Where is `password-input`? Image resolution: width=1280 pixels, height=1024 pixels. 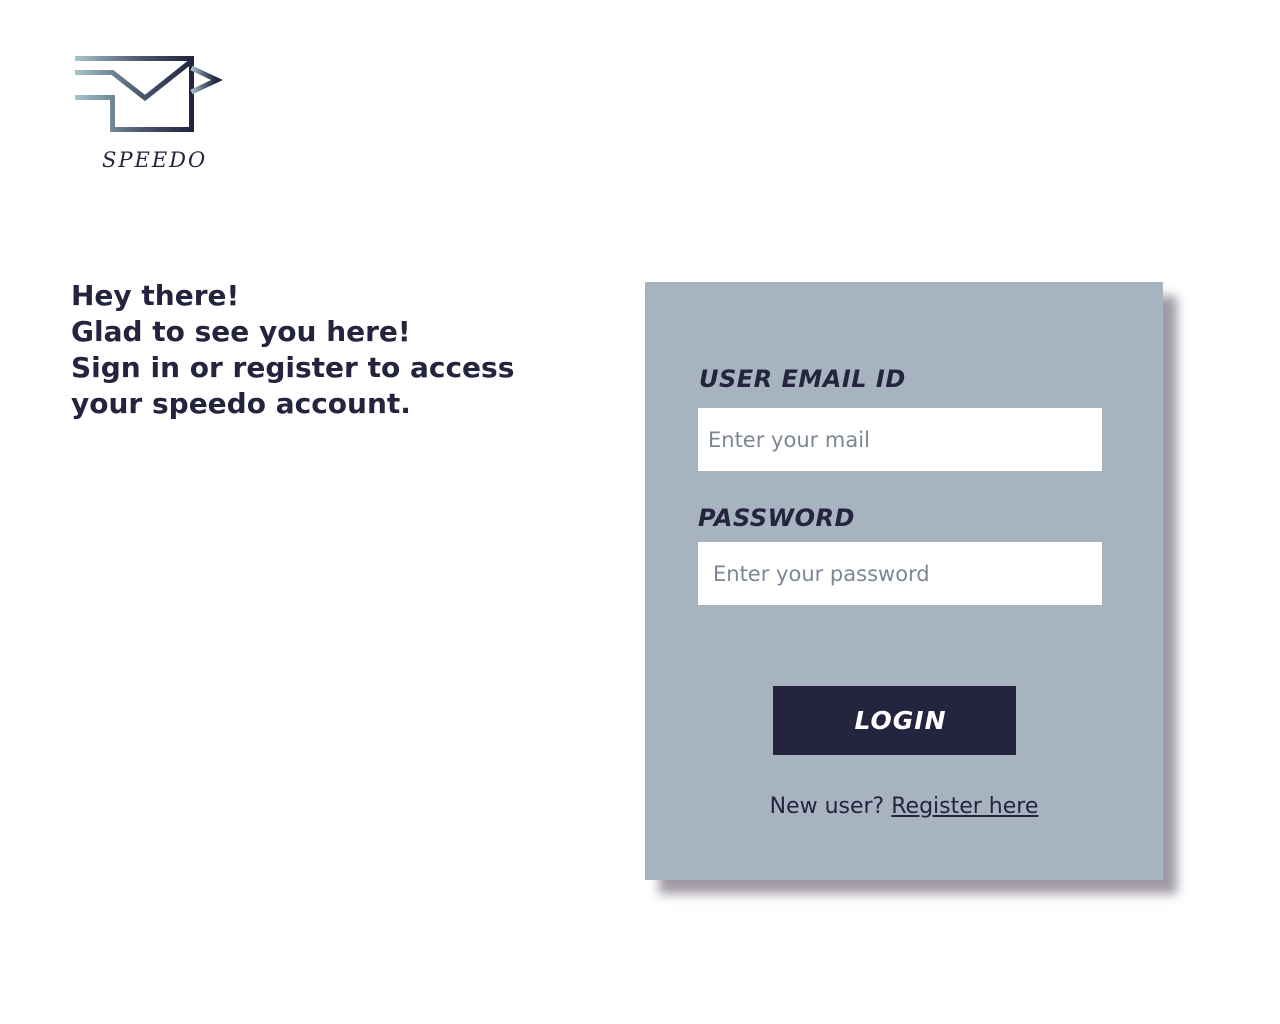
password-input is located at coordinates (900, 573).